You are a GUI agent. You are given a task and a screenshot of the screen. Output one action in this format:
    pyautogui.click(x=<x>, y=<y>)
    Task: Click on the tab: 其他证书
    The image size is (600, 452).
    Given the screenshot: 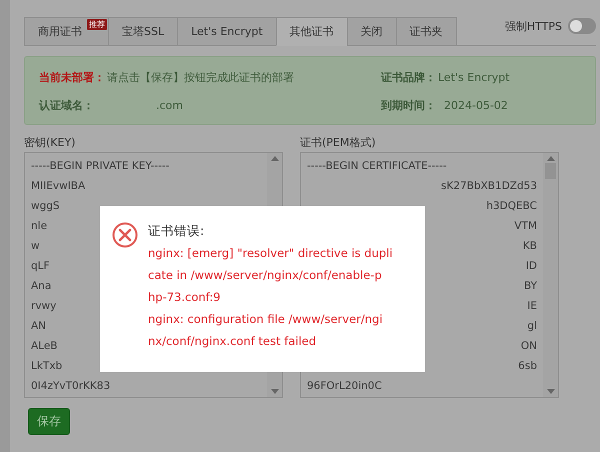 What is the action you would take?
    pyautogui.click(x=312, y=31)
    